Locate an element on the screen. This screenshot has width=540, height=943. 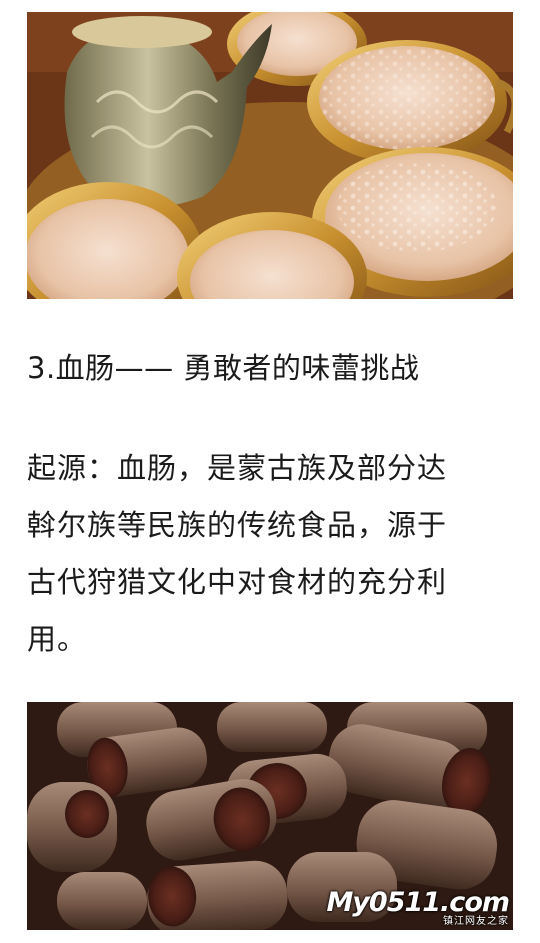
section-heading: 3.血肠—— 勇敢者的味蕾挑战 is located at coordinates (223, 368).